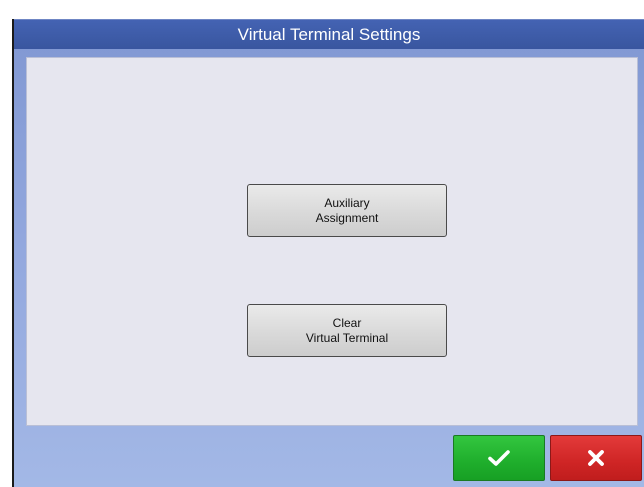 The width and height of the screenshot is (644, 487). I want to click on checkmark-icon, so click(499, 458).